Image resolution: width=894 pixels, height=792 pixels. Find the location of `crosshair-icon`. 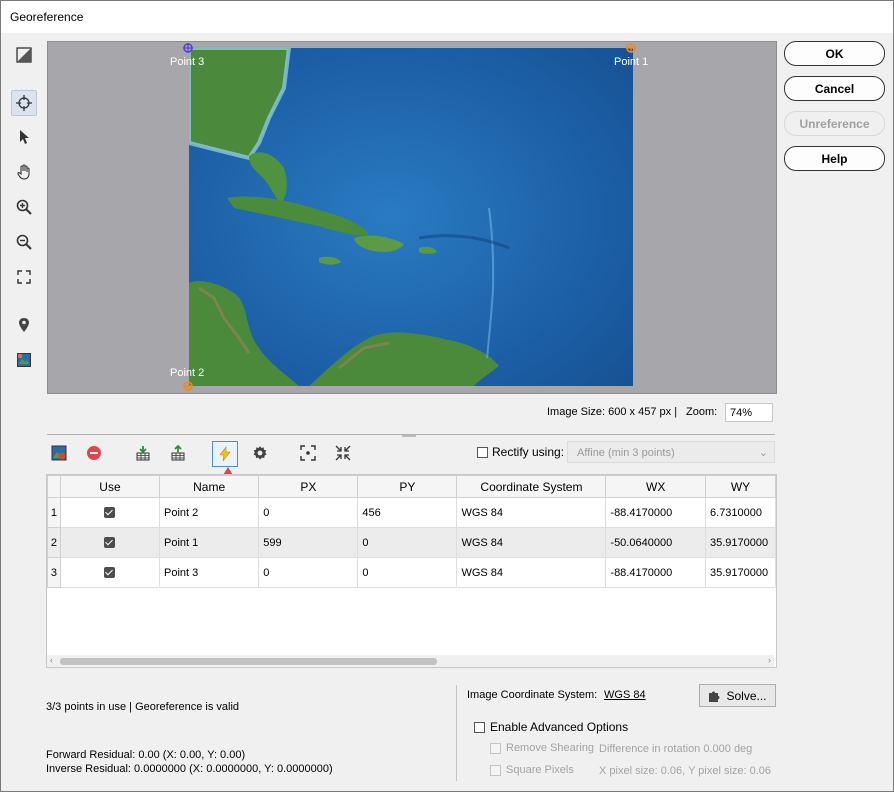

crosshair-icon is located at coordinates (24, 103).